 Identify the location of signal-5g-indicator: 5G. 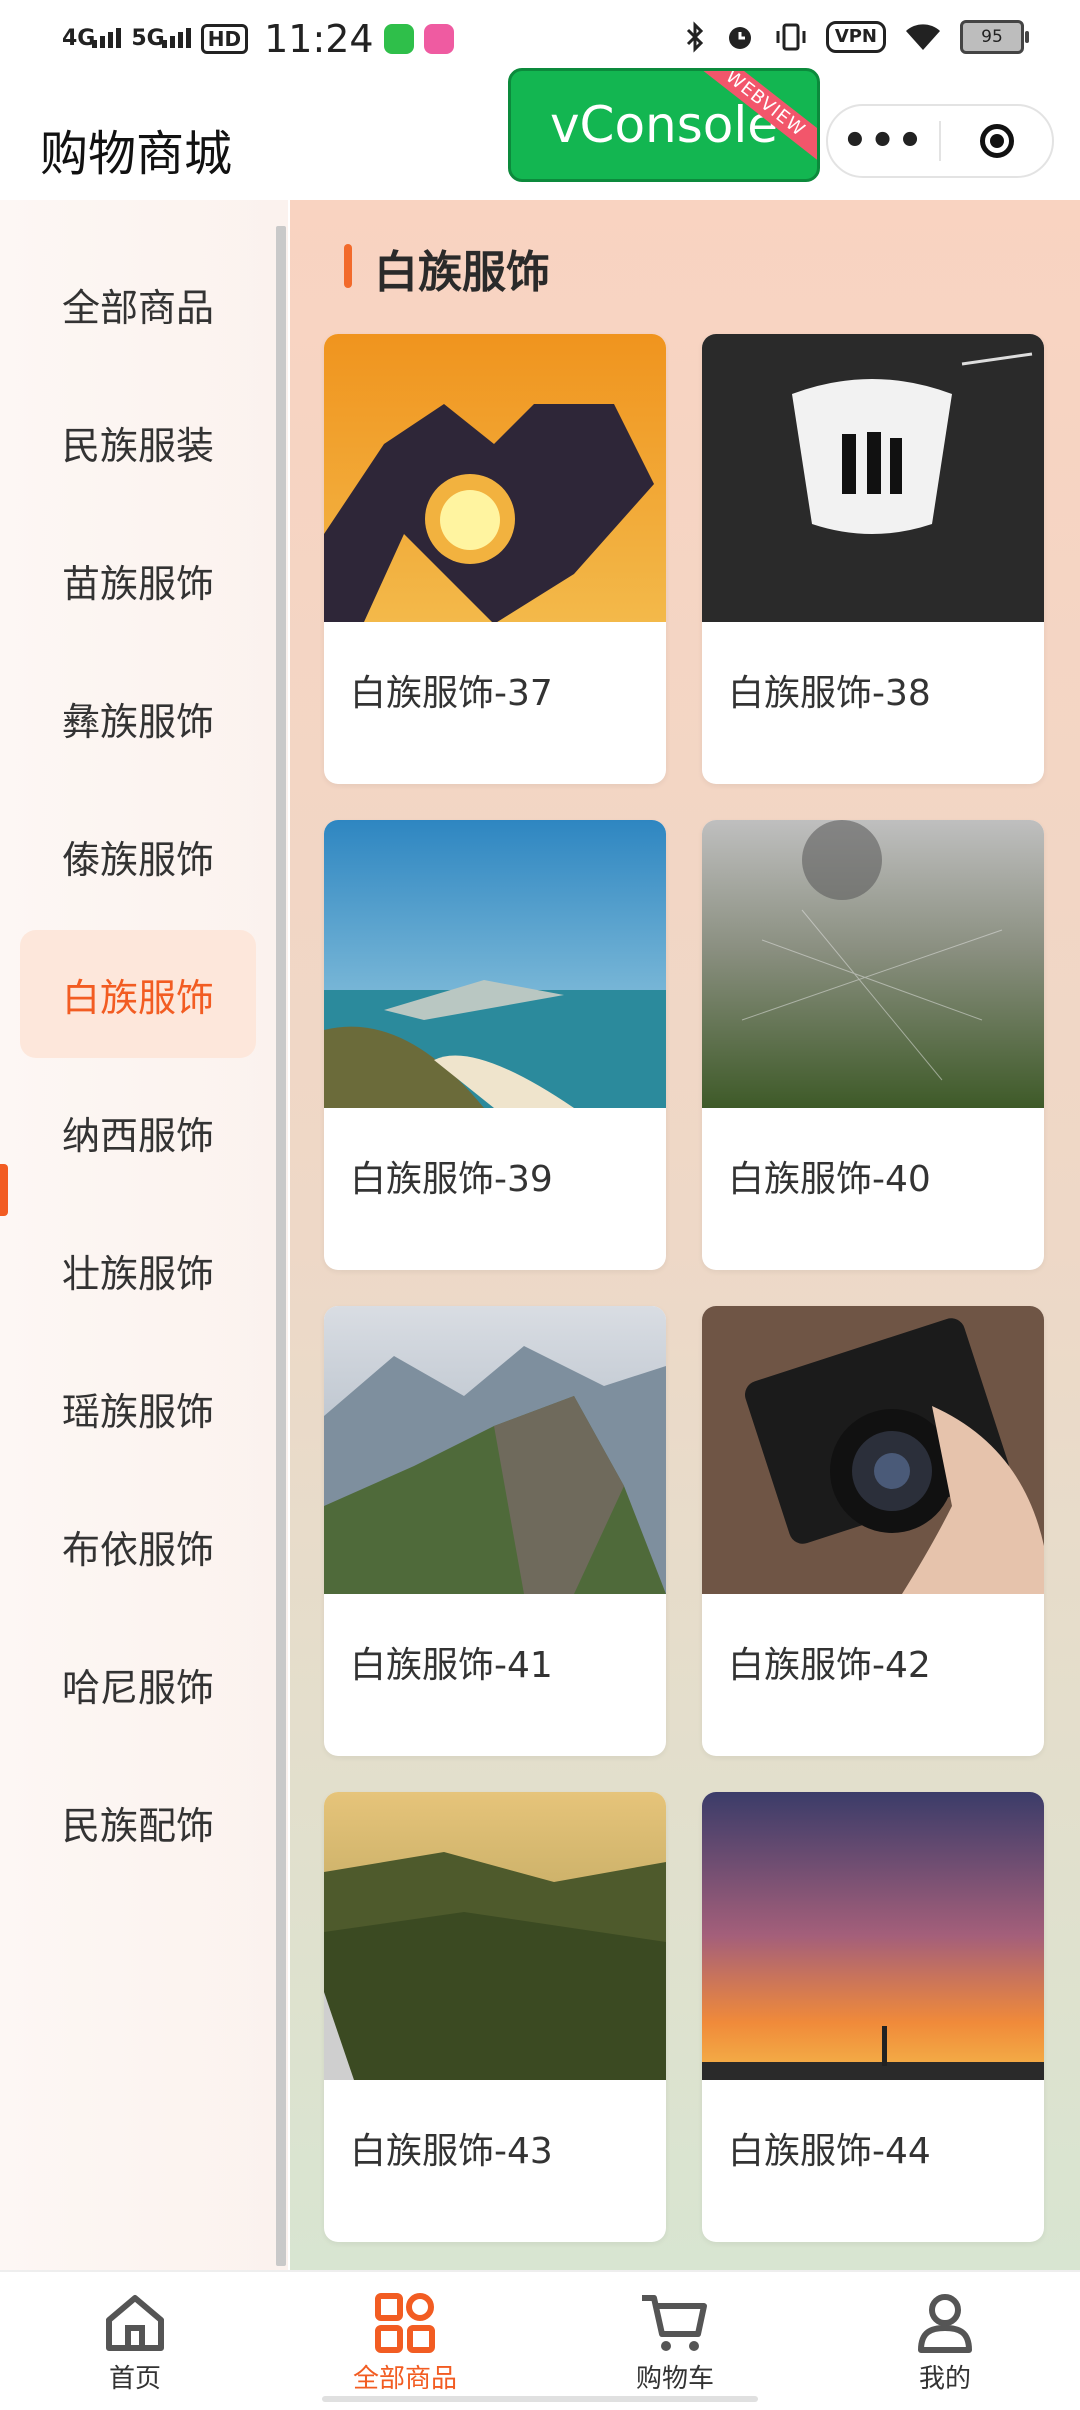
(161, 38).